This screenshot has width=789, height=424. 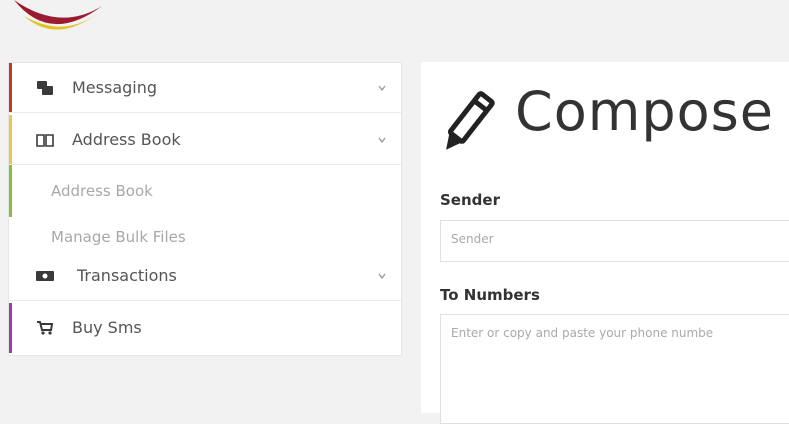 I want to click on sidebar-item-transactions: Transactions, so click(x=205, y=276).